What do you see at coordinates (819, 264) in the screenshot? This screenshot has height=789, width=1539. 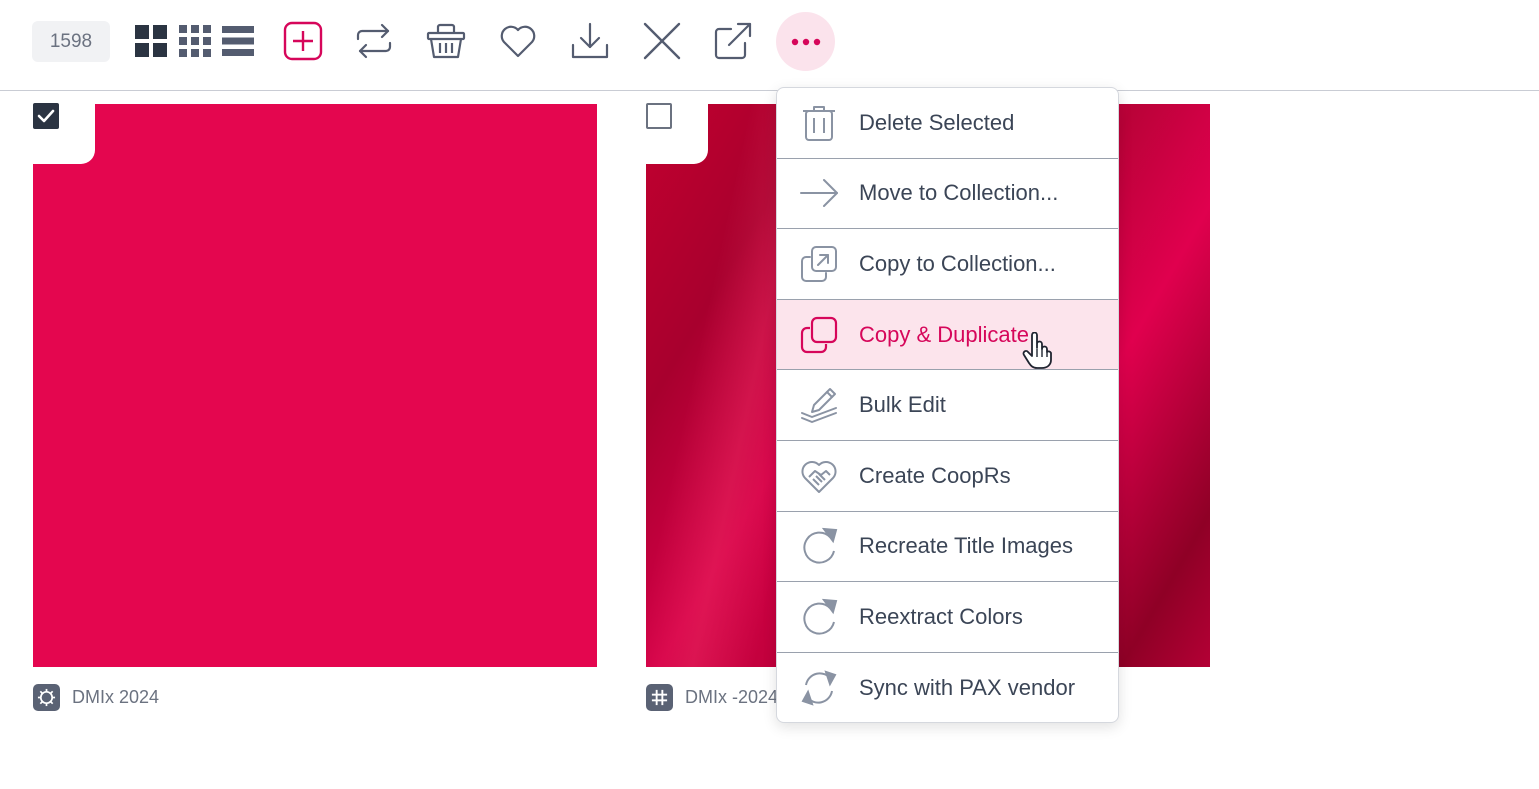 I see `copy-to-icon` at bounding box center [819, 264].